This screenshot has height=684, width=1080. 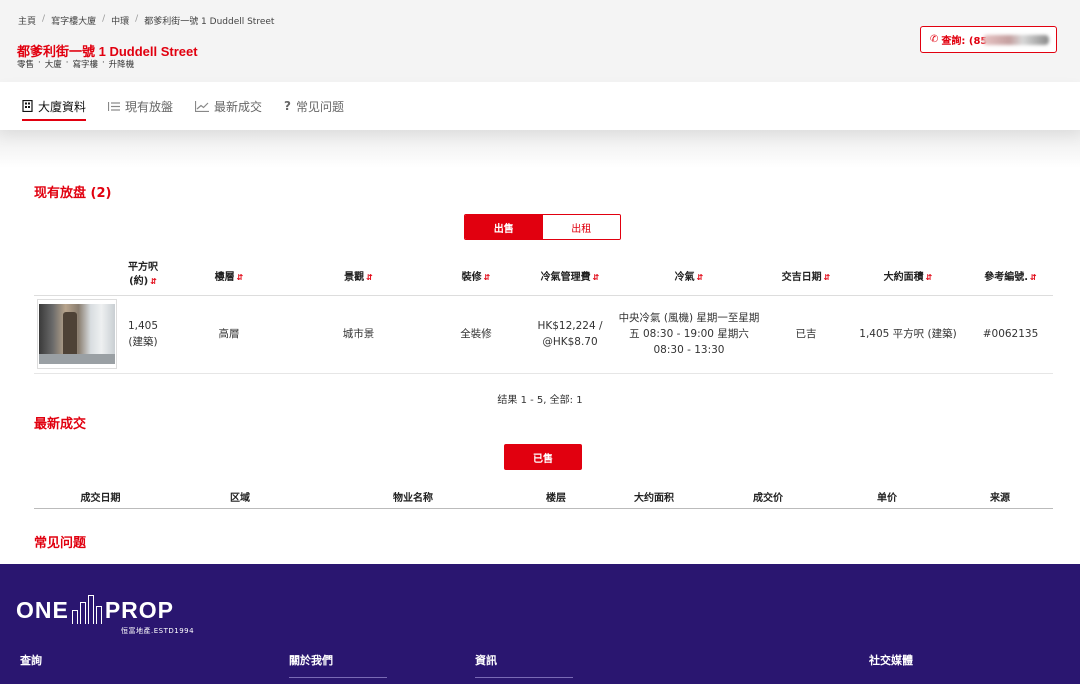 What do you see at coordinates (114, 106) in the screenshot?
I see `list-icon` at bounding box center [114, 106].